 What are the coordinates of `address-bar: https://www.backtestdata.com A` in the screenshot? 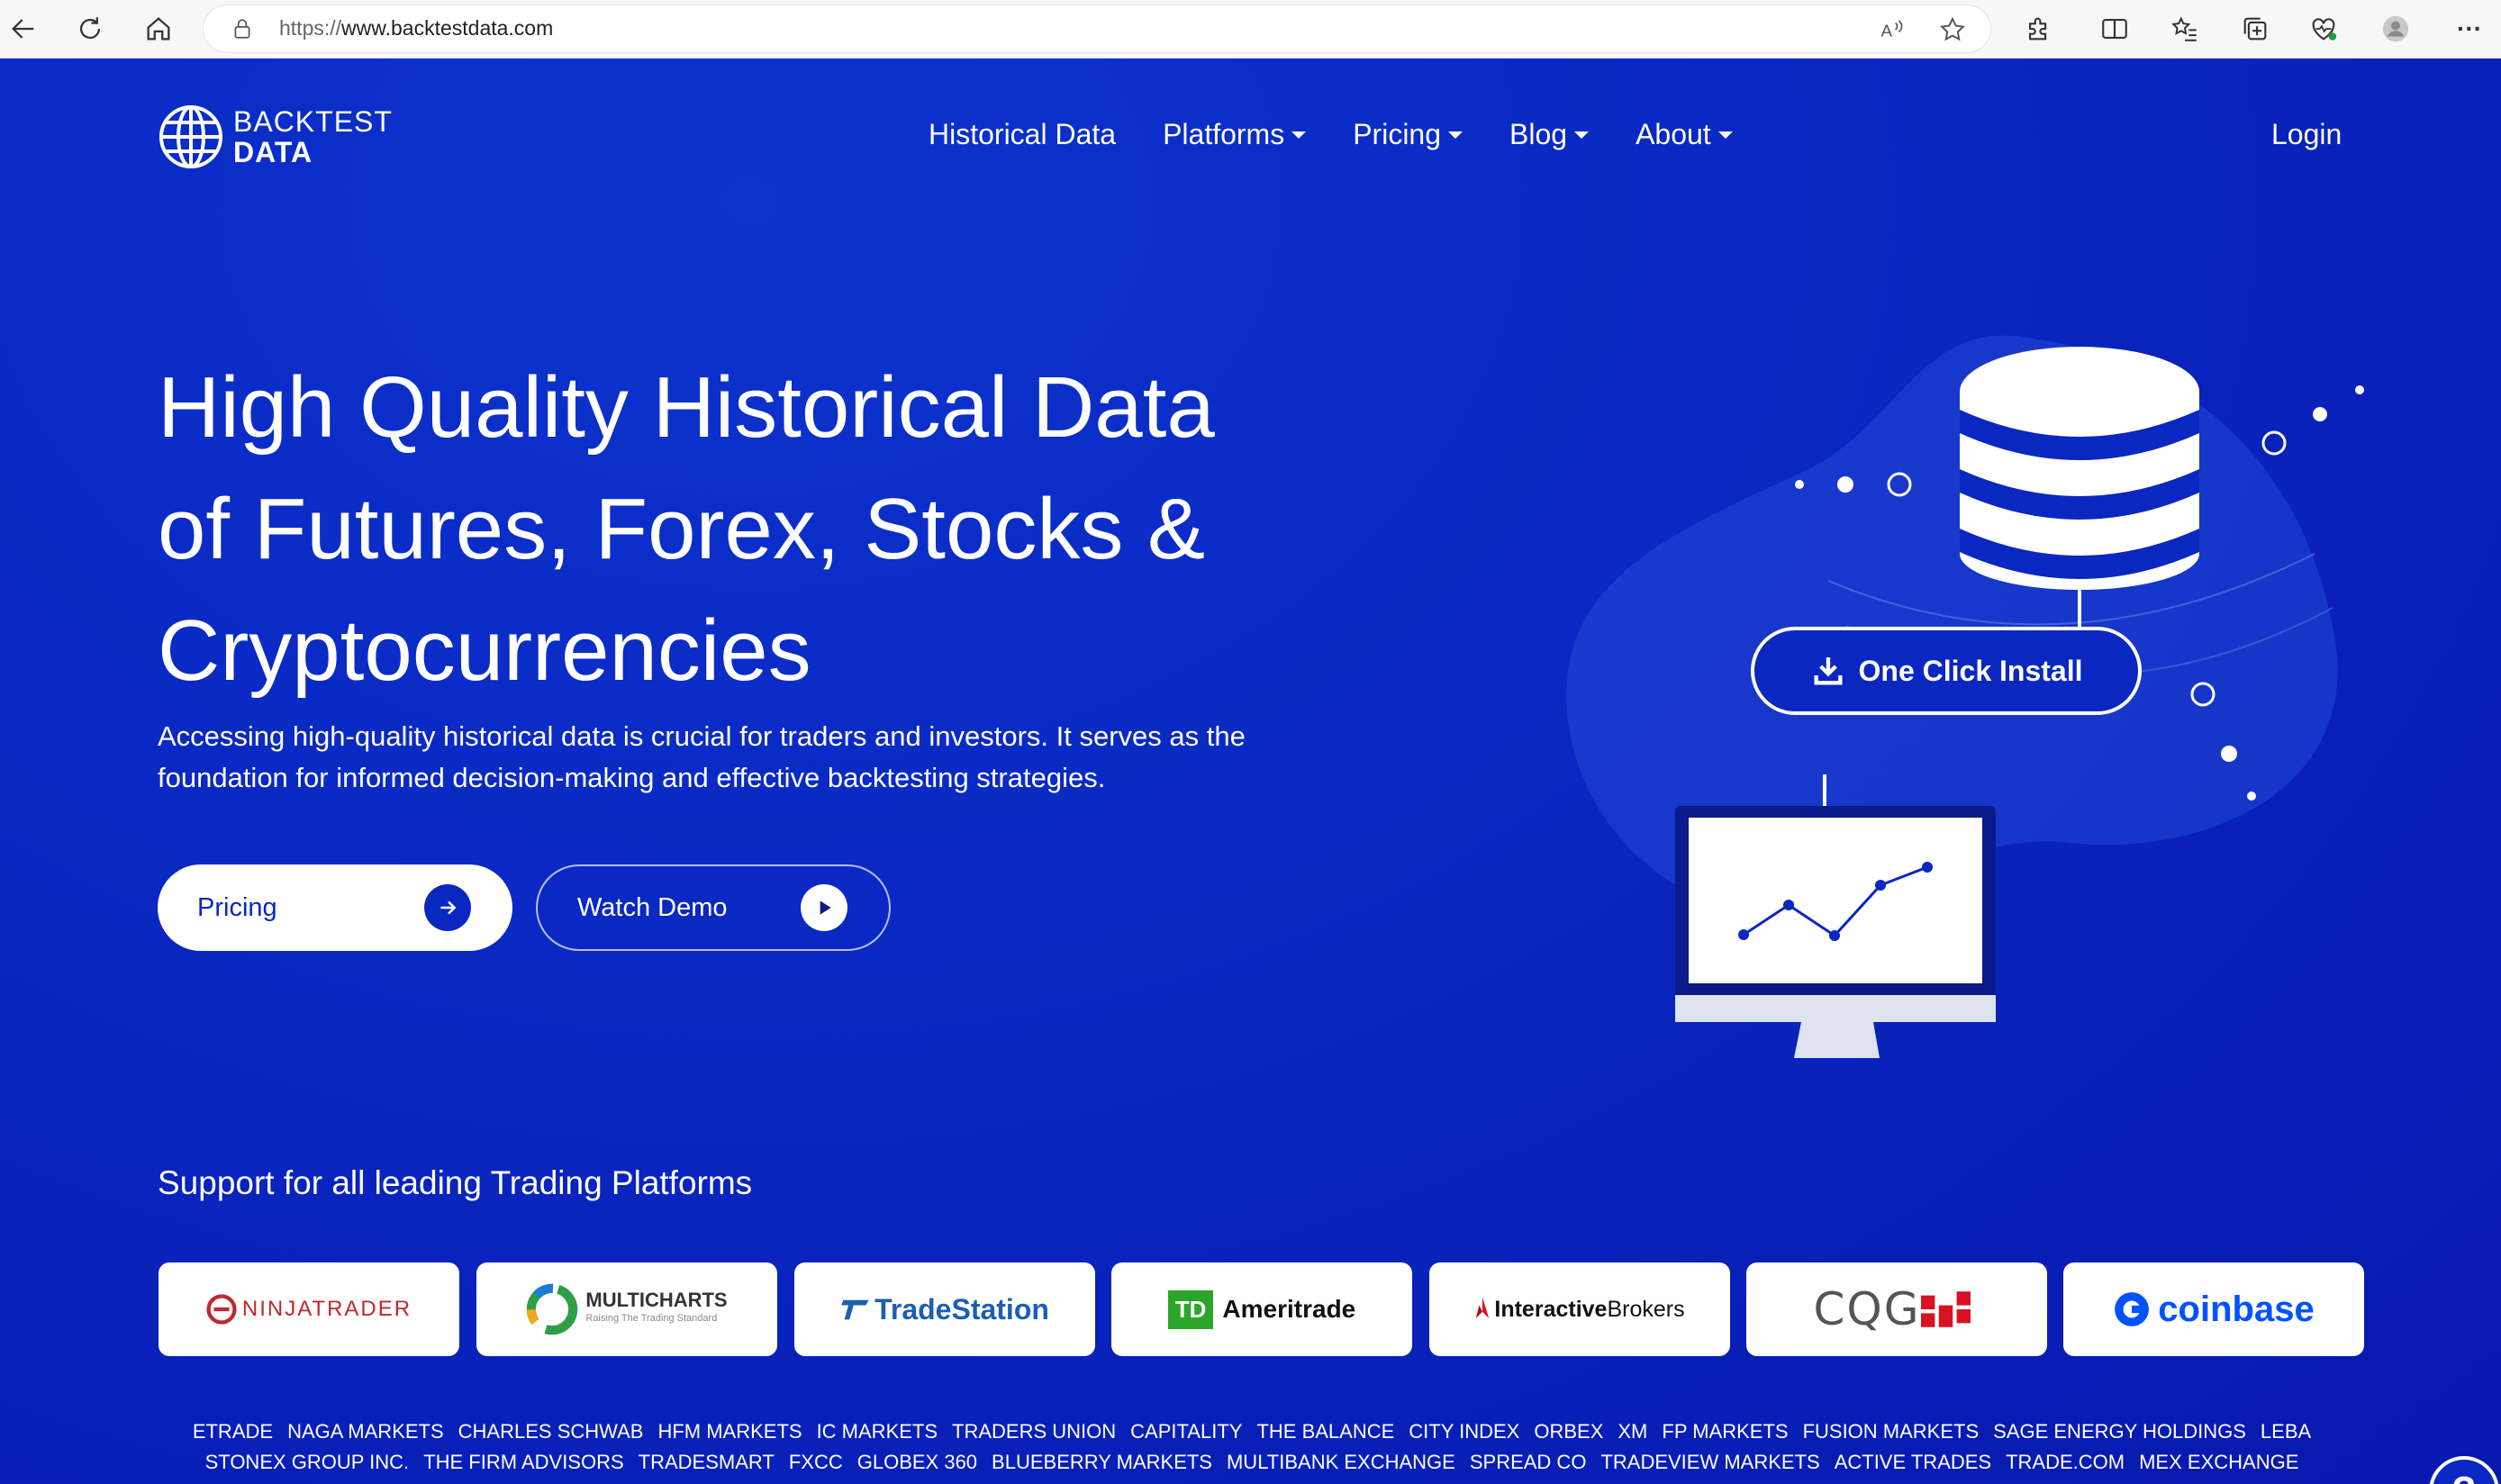 It's located at (1097, 29).